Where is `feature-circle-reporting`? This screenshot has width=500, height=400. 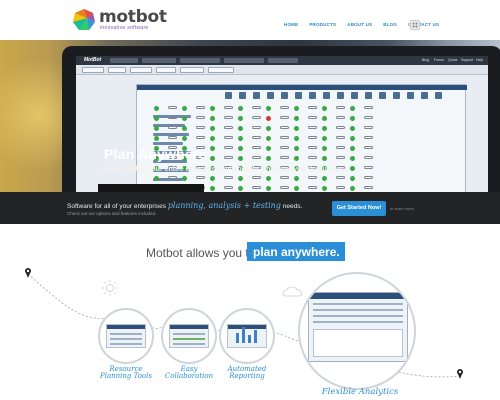 feature-circle-reporting is located at coordinates (247, 336).